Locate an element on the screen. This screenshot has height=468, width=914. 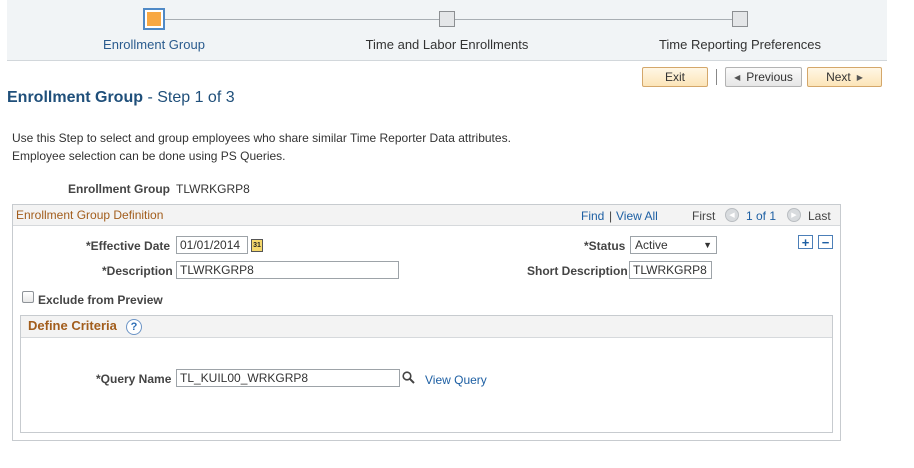
view-query-link: View Query is located at coordinates (456, 380).